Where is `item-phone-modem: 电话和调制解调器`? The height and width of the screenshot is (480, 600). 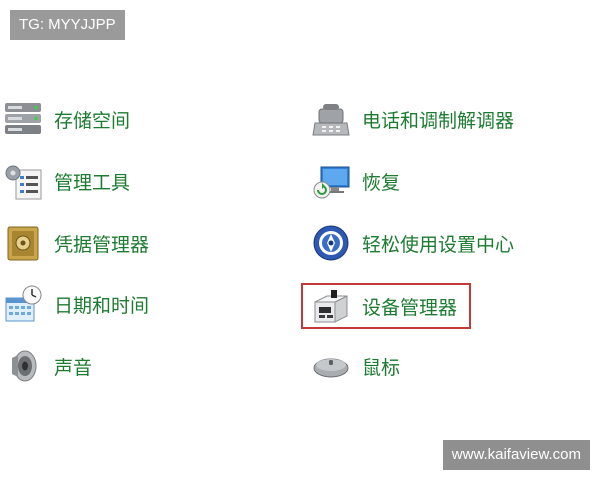
item-phone-modem: 电话和调制解调器 is located at coordinates (412, 119).